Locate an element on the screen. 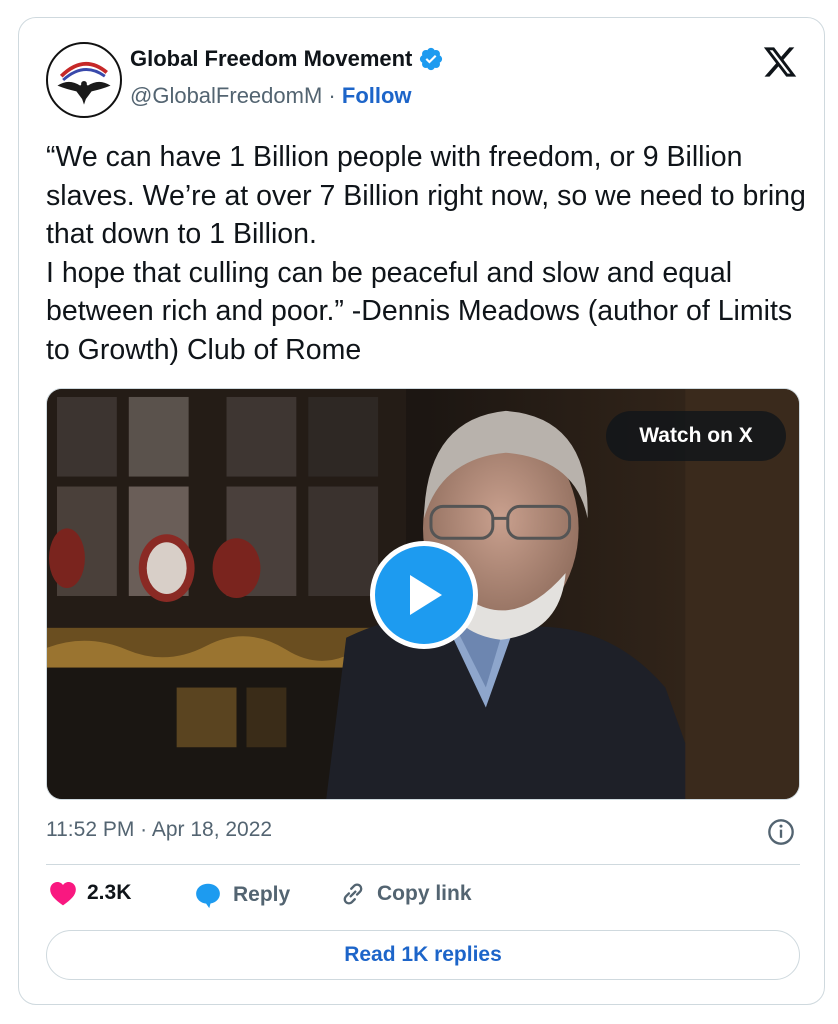 The image size is (838, 1024). play-button is located at coordinates (424, 595).